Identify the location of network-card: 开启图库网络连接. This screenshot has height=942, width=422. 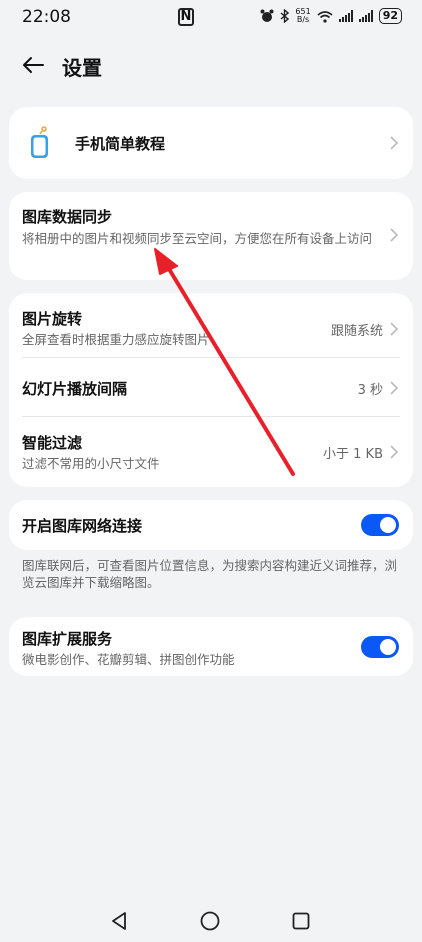
(211, 525).